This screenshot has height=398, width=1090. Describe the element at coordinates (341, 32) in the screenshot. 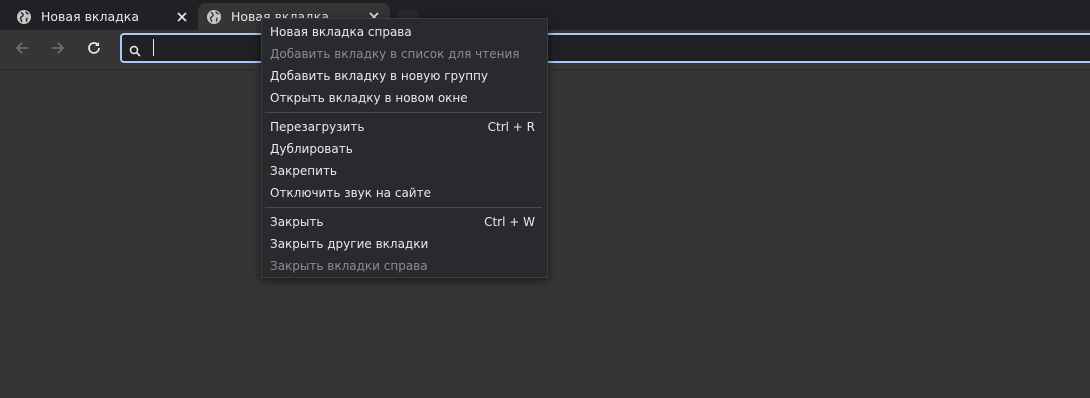

I see `menu-item-label: Новая вкладка справа` at that location.